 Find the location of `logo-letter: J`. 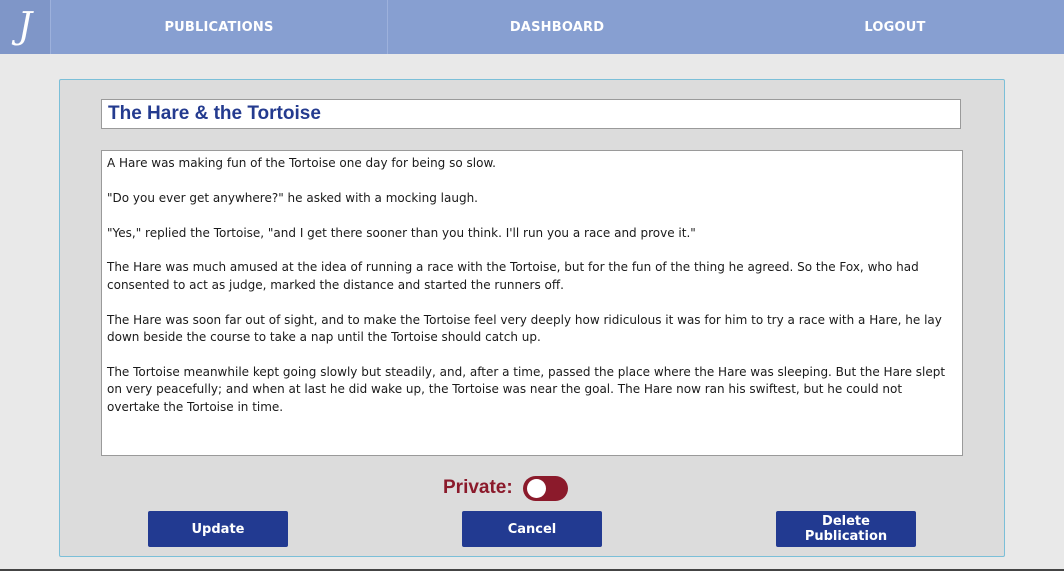

logo-letter: J is located at coordinates (25, 26).